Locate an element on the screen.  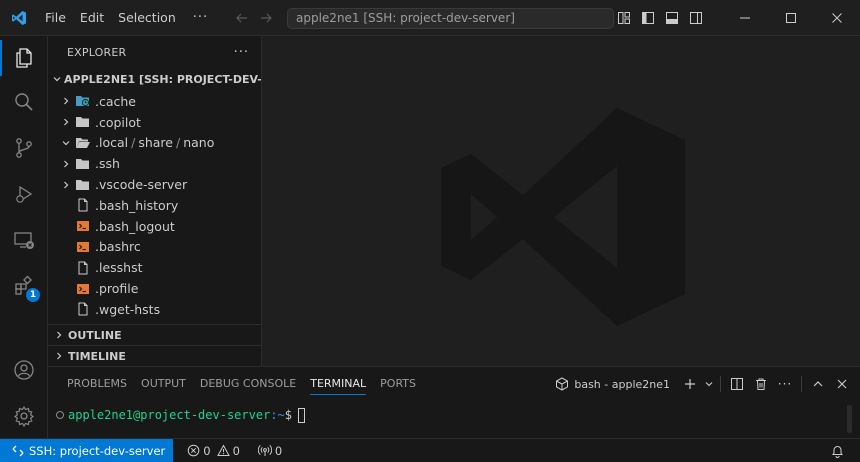
tree-item-bashrc: .bashrc is located at coordinates (154, 247).